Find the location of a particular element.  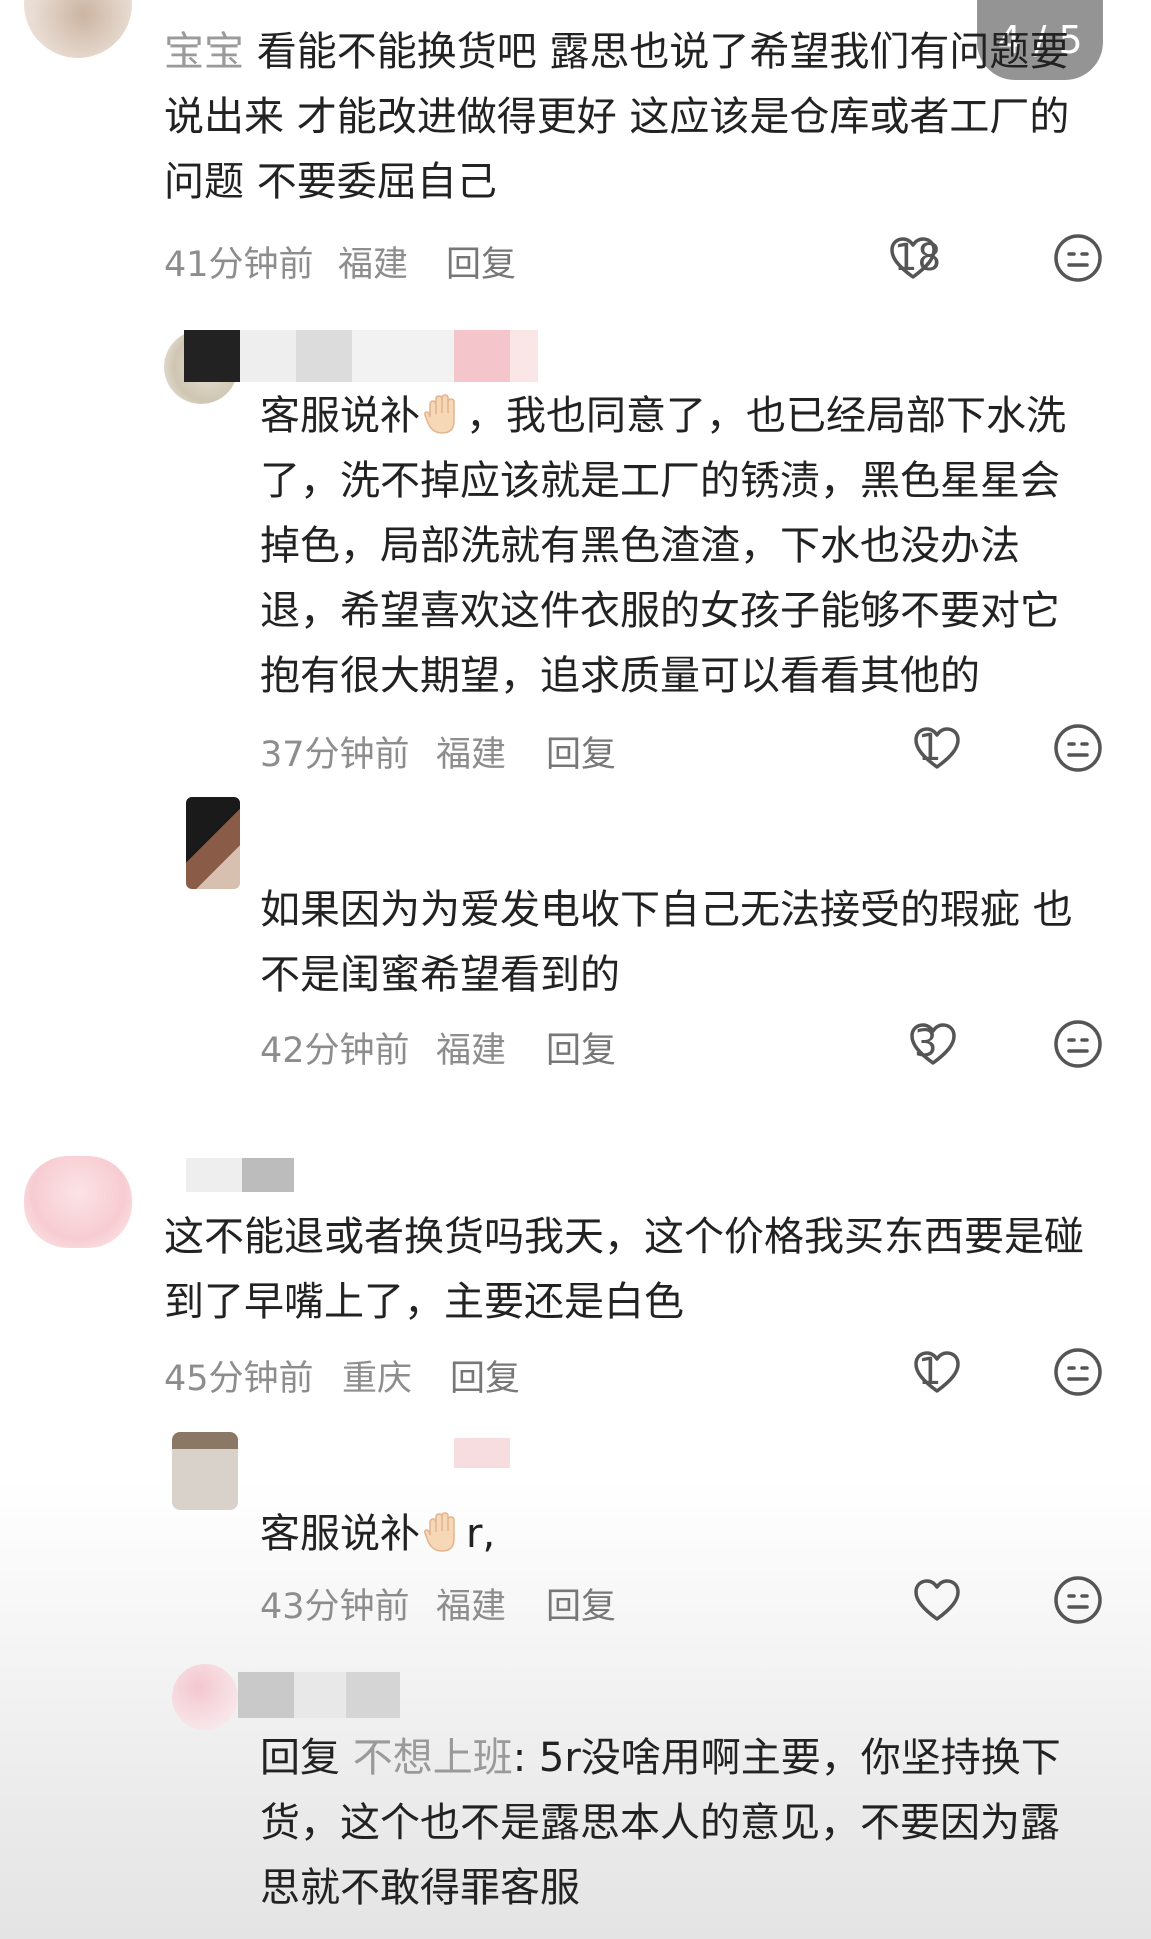

like-count: 3 is located at coordinates (926, 1043).